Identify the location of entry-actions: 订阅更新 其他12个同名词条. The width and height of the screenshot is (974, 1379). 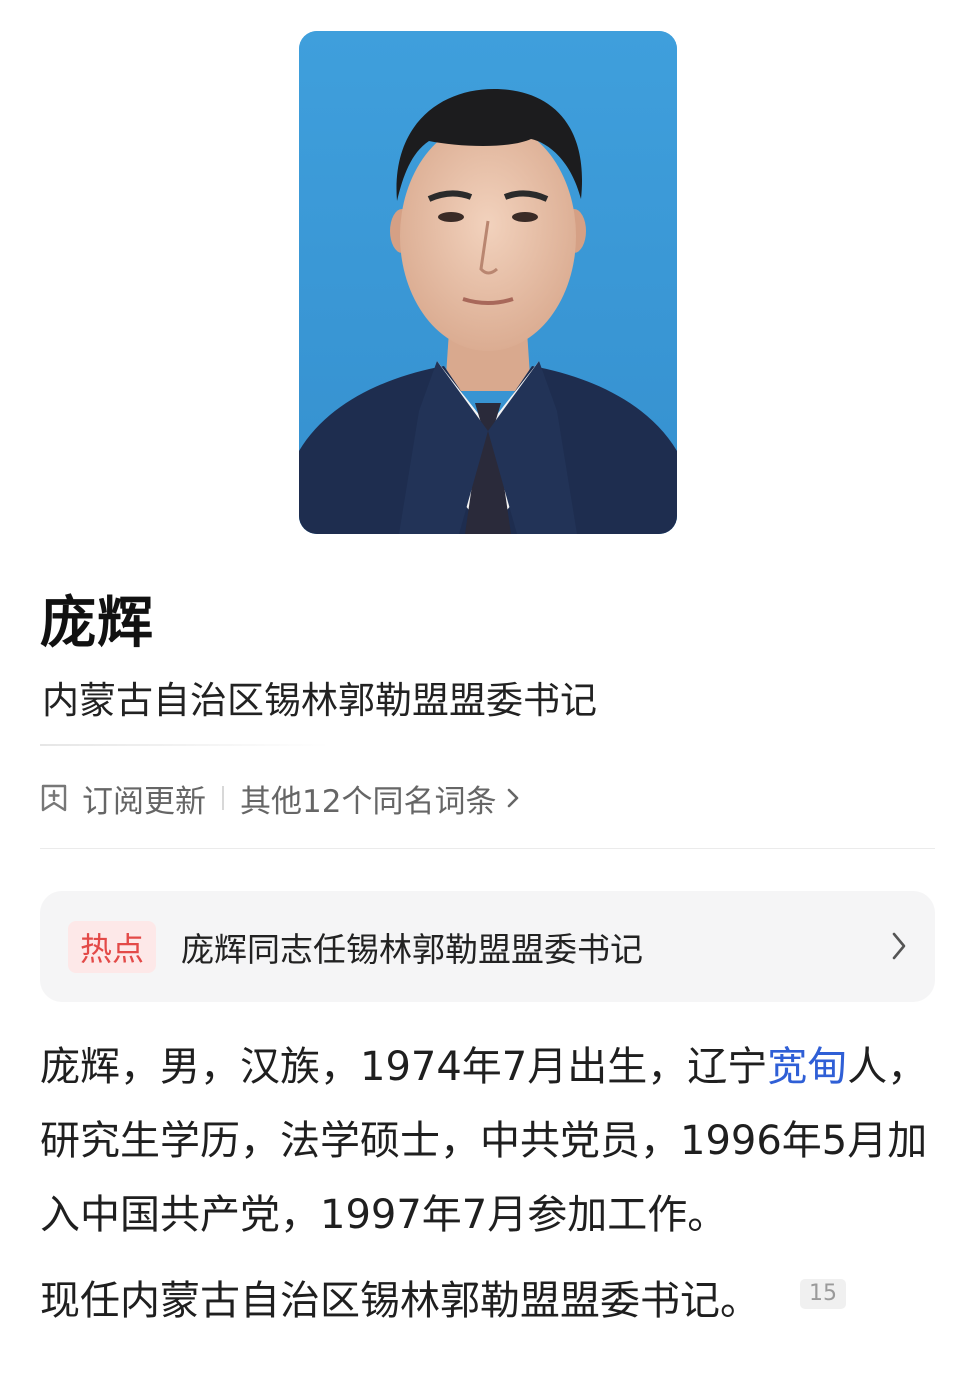
(280, 798).